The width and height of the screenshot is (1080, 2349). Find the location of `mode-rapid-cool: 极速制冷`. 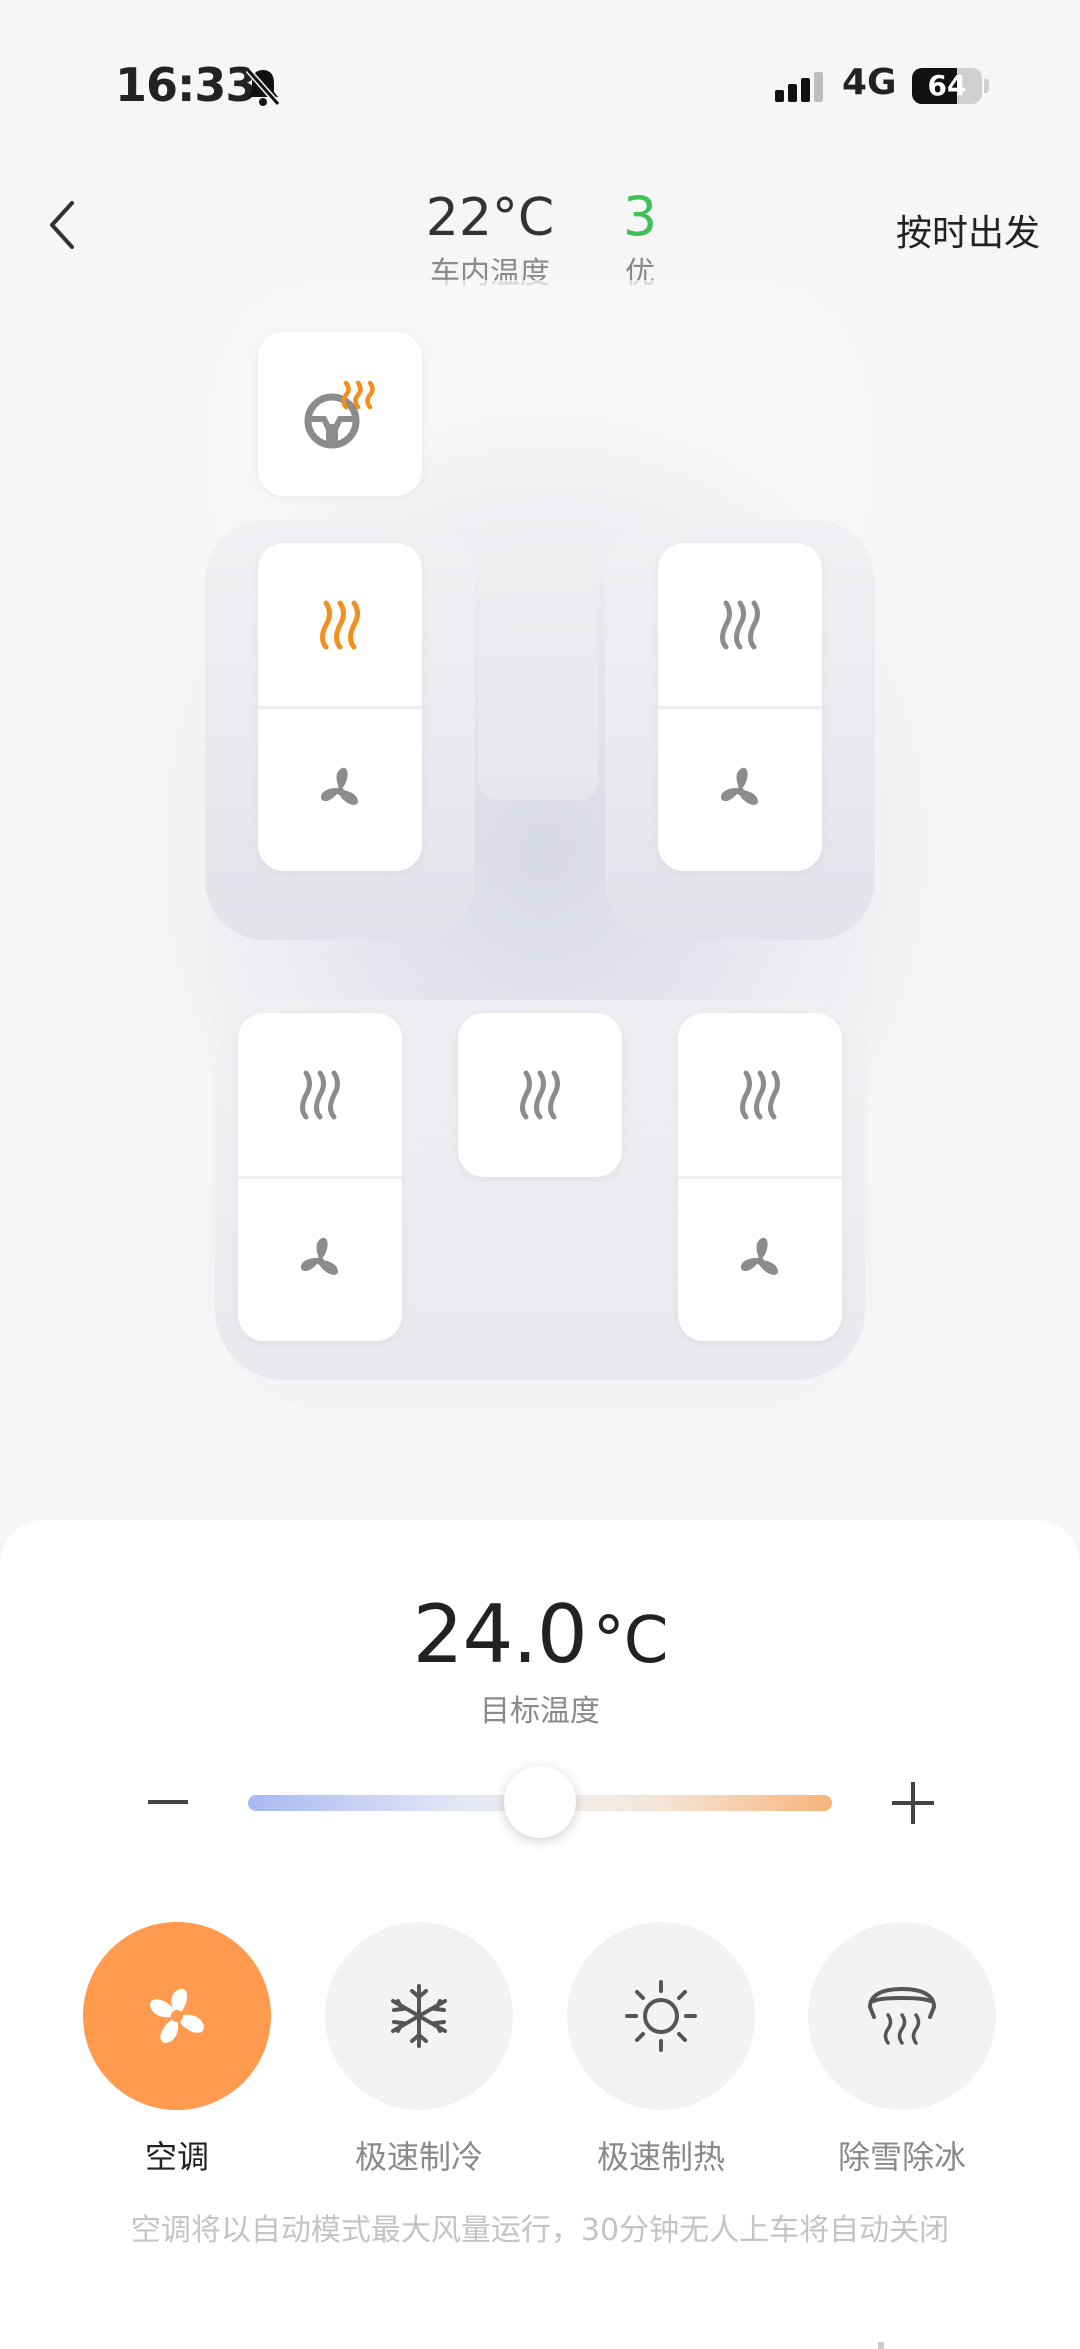

mode-rapid-cool: 极速制冷 is located at coordinates (419, 2050).